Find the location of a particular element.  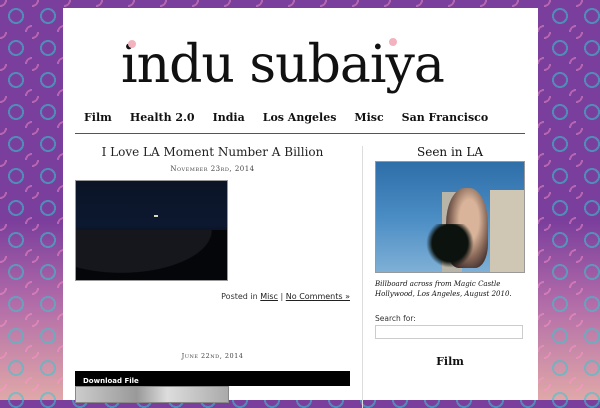

comments-link: No Comments » is located at coordinates (318, 296).